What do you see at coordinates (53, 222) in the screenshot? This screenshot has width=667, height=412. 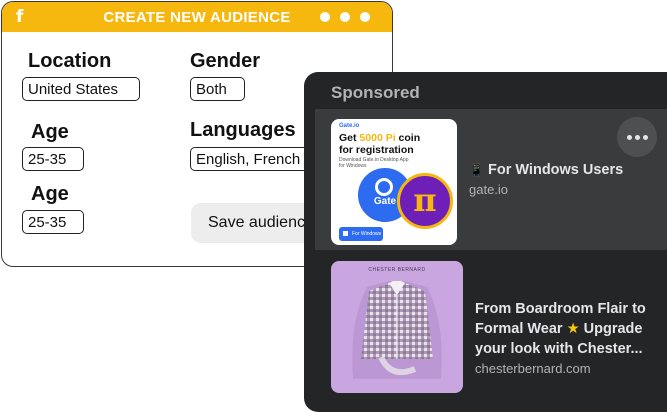 I see `age-field-2: 25-35` at bounding box center [53, 222].